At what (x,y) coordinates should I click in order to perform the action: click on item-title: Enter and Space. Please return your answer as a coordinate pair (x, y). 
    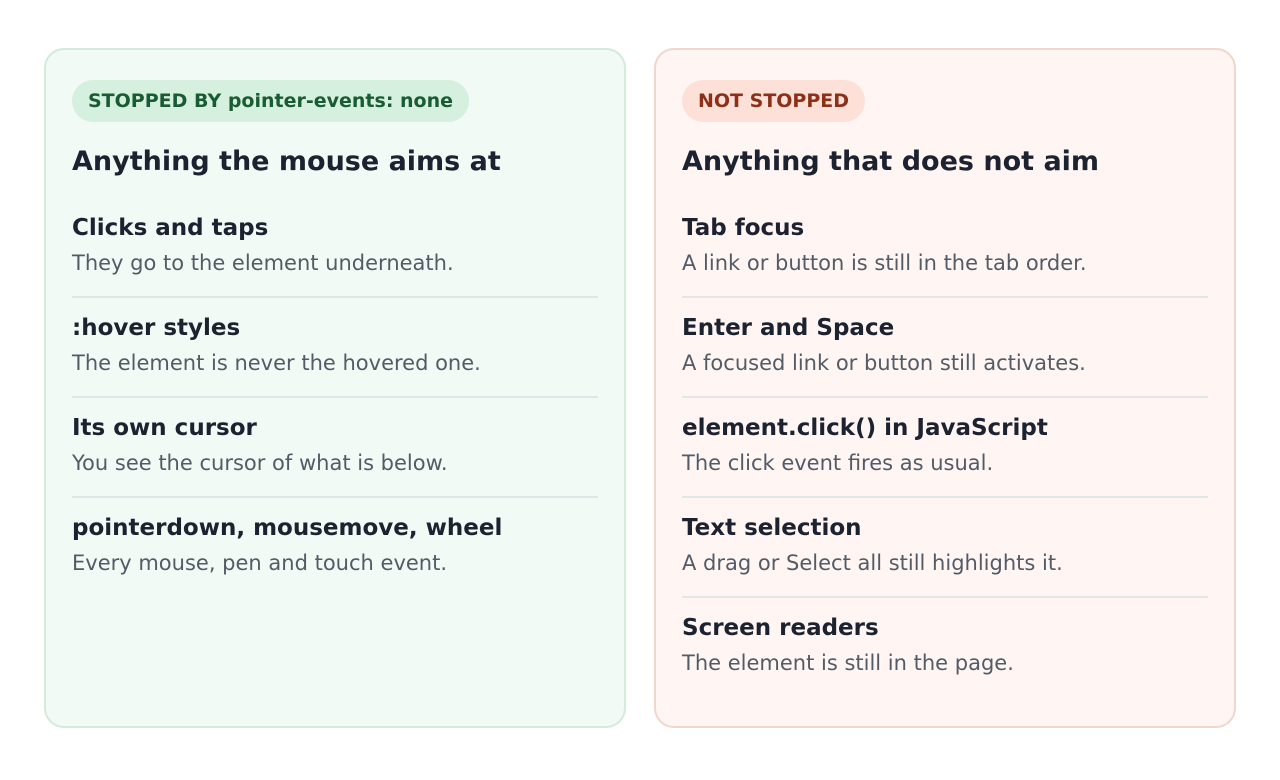
    Looking at the image, I should click on (788, 328).